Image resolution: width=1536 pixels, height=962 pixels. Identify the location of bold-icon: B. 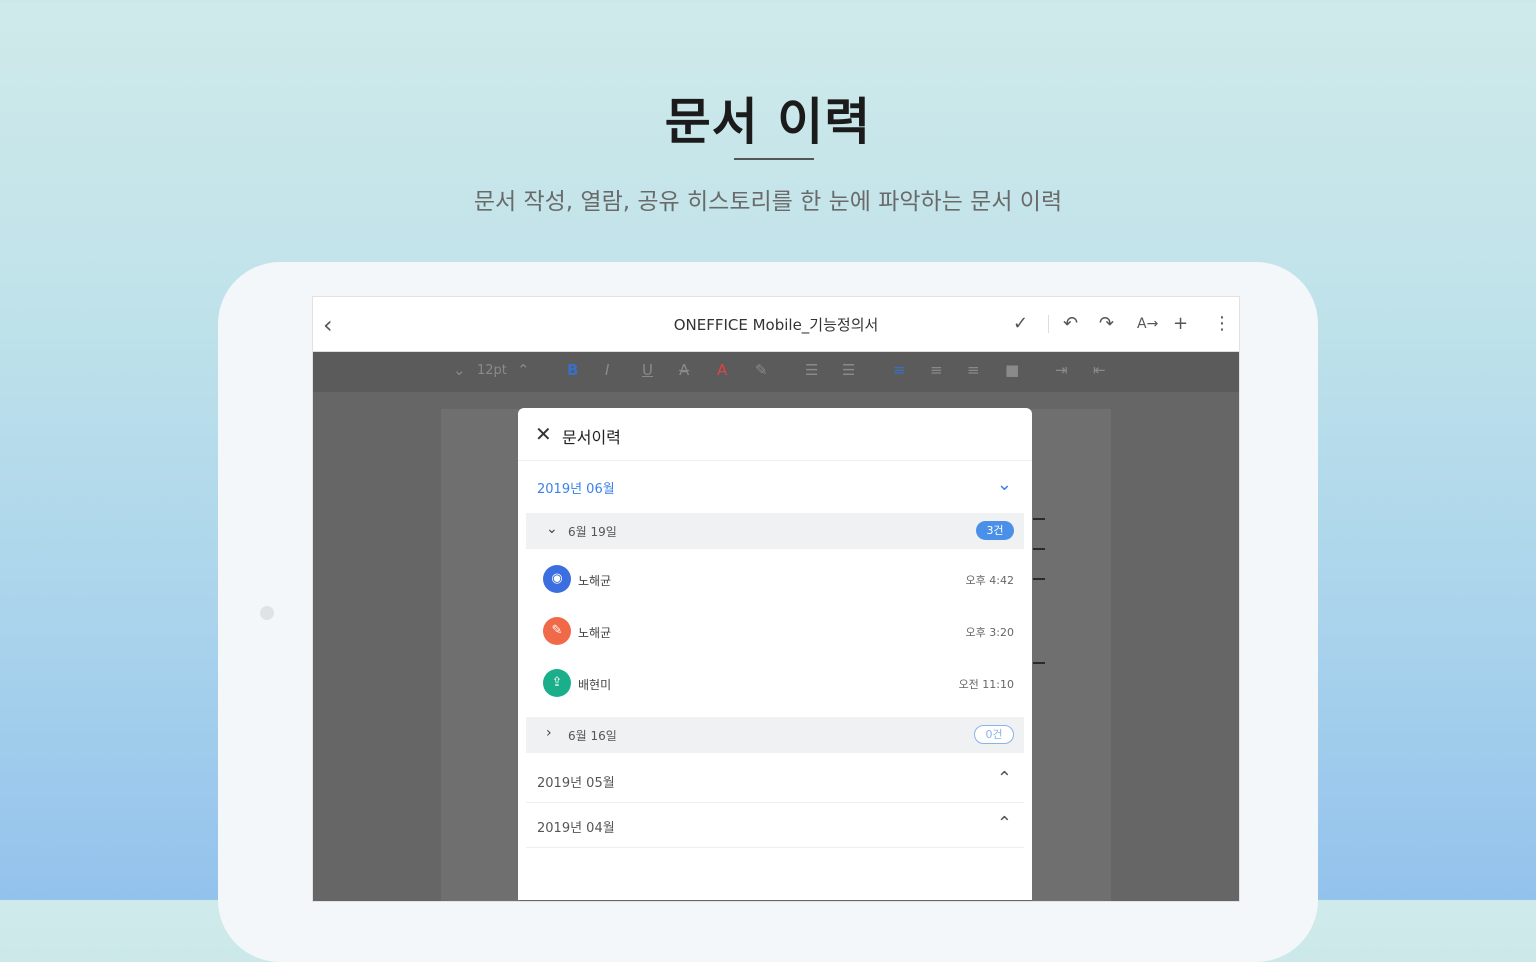
(572, 370).